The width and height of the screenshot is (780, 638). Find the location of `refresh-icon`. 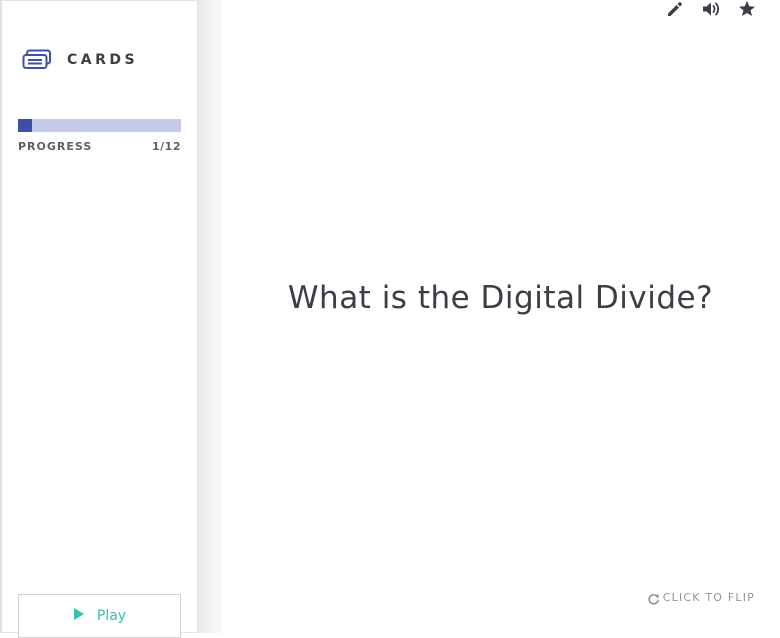

refresh-icon is located at coordinates (653, 598).